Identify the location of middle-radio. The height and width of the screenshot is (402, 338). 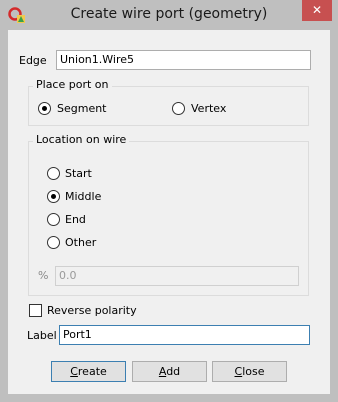
(53, 196).